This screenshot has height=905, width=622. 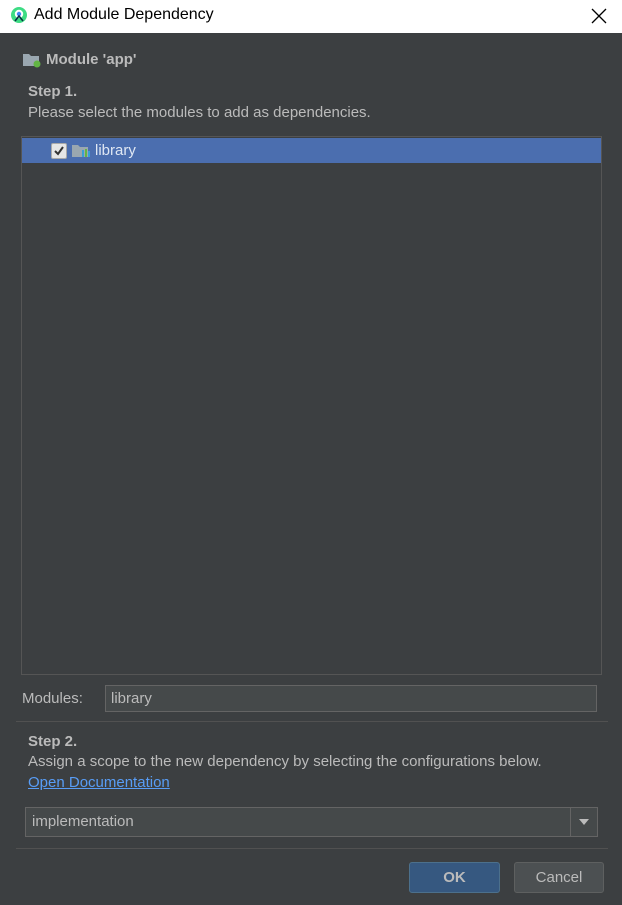 I want to click on modules-field: library, so click(x=351, y=698).